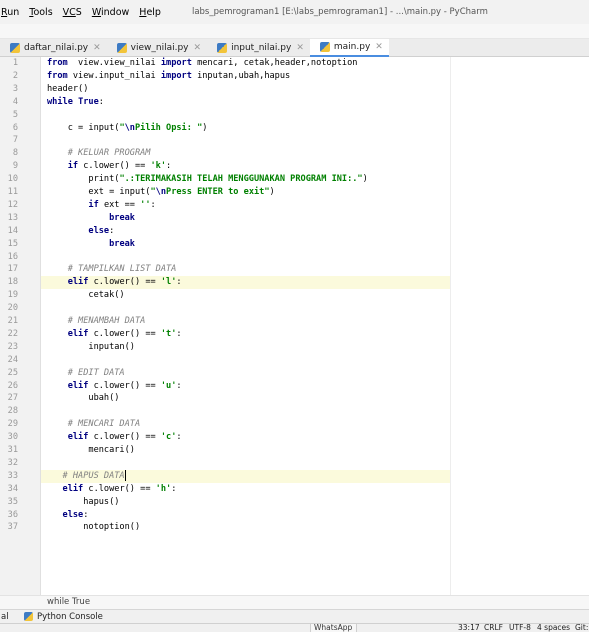 This screenshot has width=589, height=632. I want to click on line-number: 14, so click(9, 231).